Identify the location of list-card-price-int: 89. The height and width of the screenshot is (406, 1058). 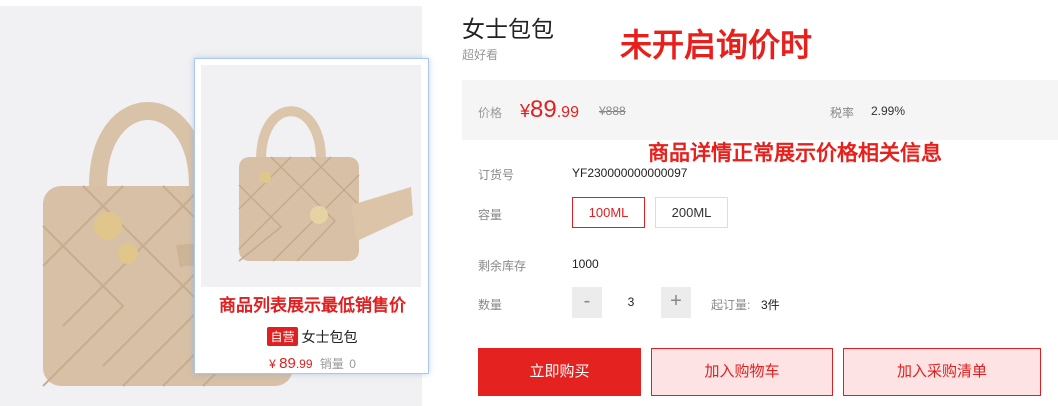
(287, 363).